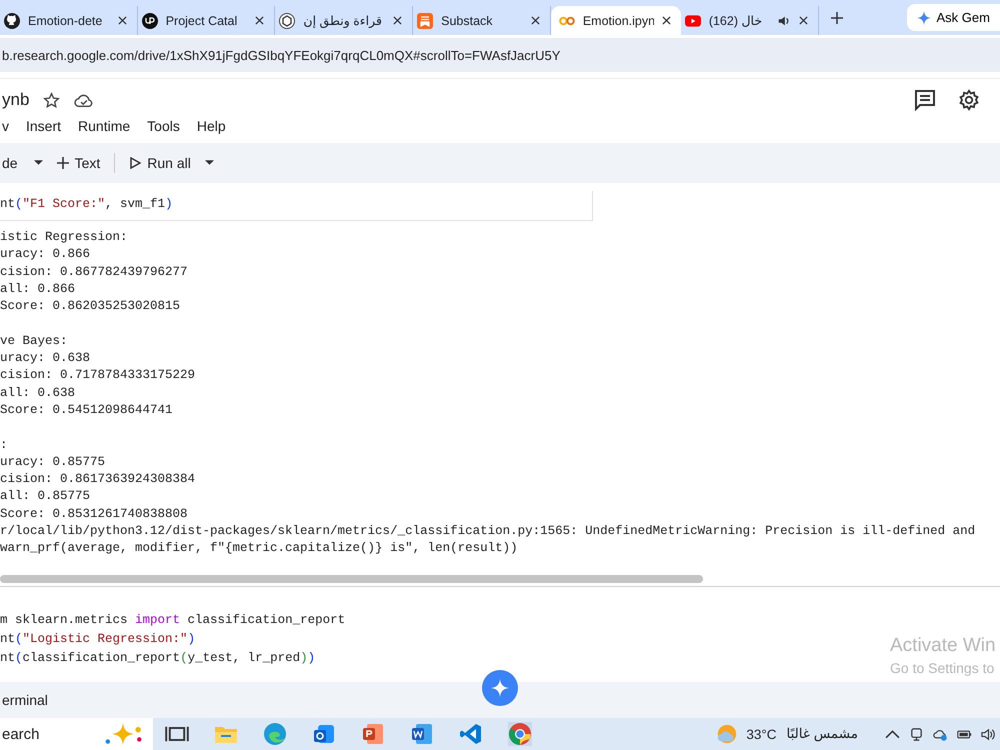 The width and height of the screenshot is (1000, 750). I want to click on logo-icon, so click(150, 20).